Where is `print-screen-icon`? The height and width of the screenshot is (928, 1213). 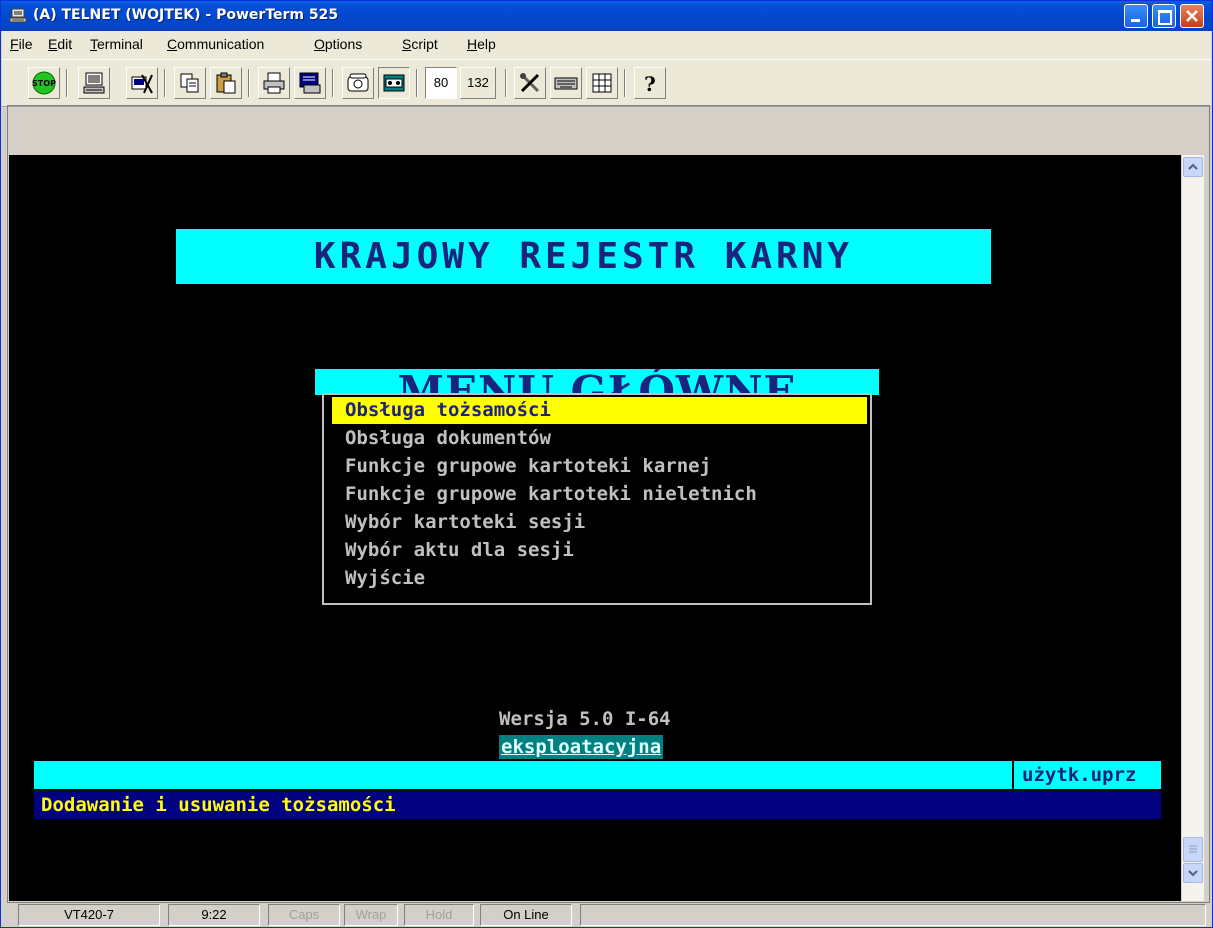
print-screen-icon is located at coordinates (310, 83).